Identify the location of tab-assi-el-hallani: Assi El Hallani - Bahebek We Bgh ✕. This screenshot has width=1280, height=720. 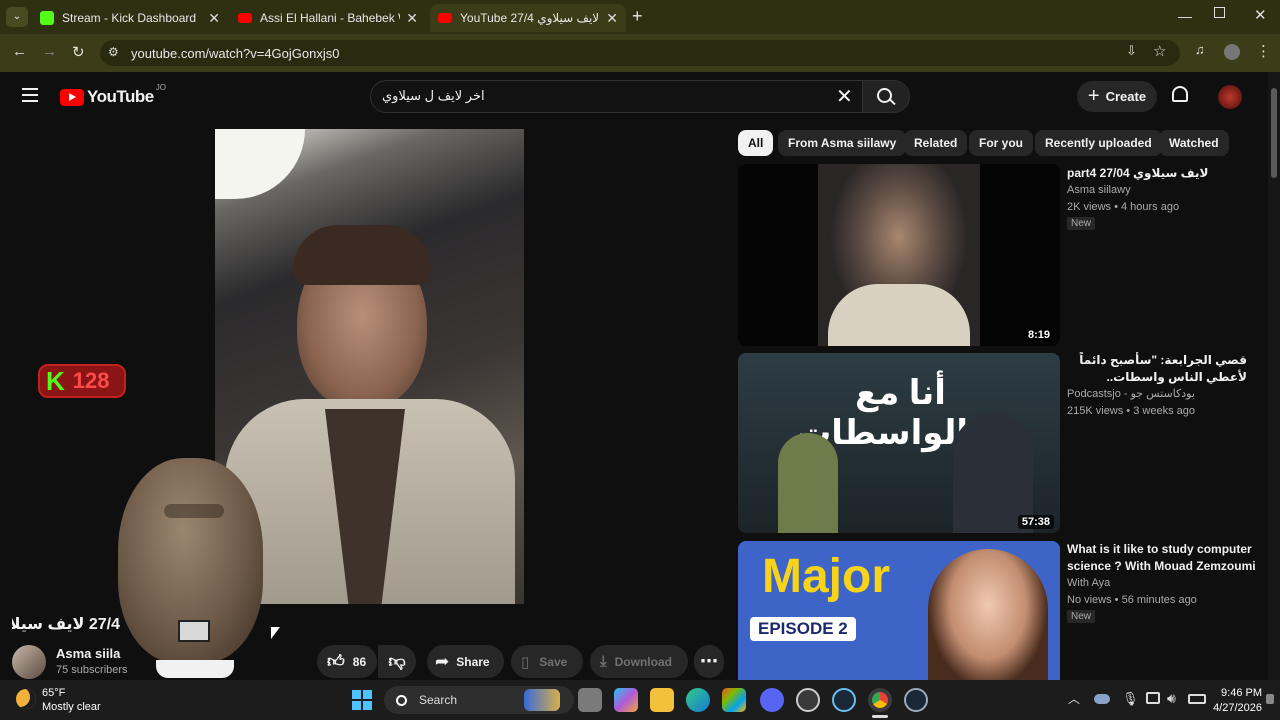
(328, 18).